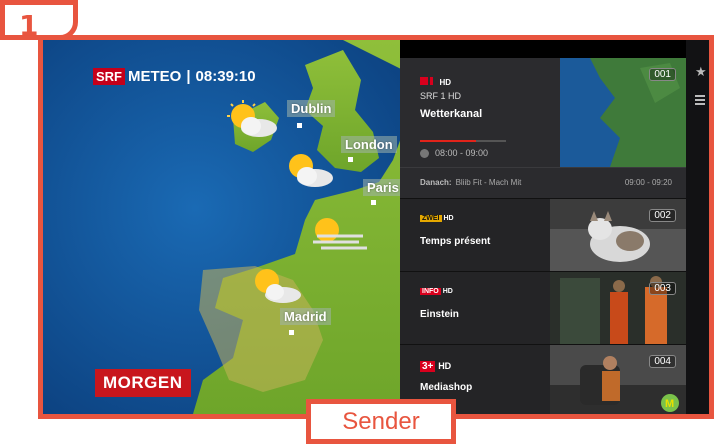 The width and height of the screenshot is (718, 445). Describe the element at coordinates (701, 72) in the screenshot. I see `star-icon: ★` at that location.